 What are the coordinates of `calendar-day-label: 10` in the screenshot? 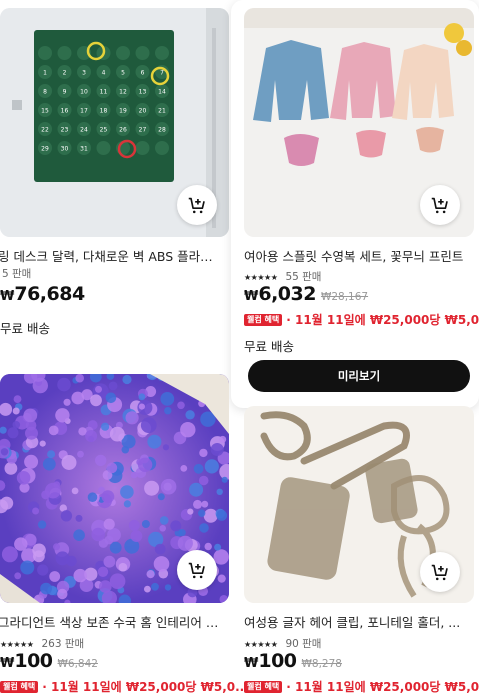 It's located at (84, 92).